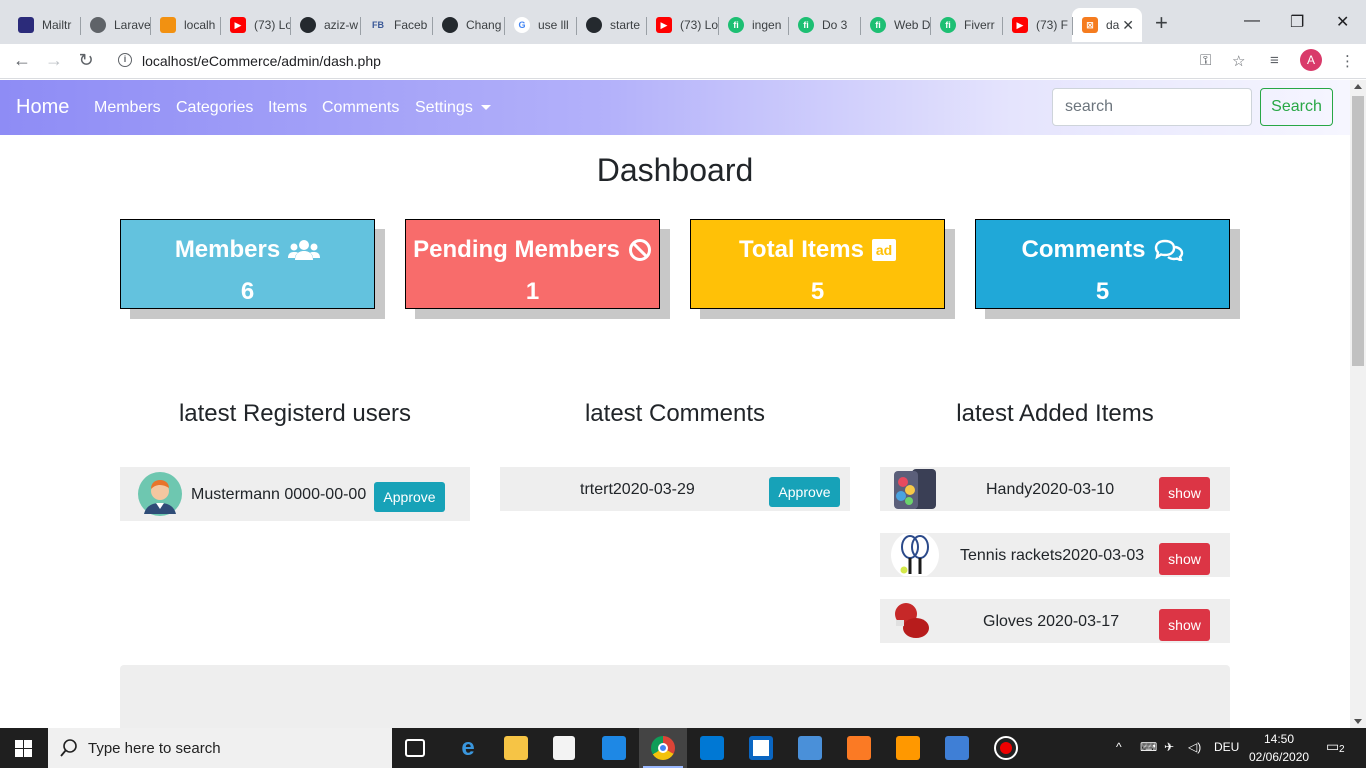  Describe the element at coordinates (42, 107) in the screenshot. I see `nav-brand-home: Home` at that location.